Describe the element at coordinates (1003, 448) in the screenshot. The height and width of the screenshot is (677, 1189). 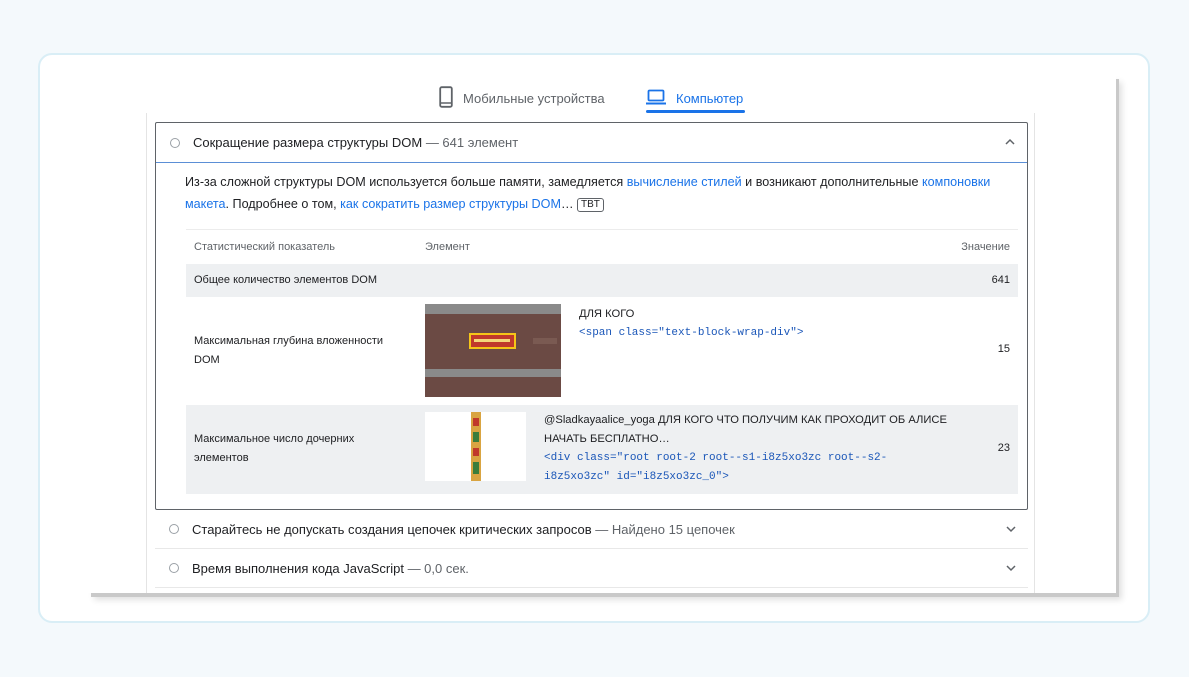
I see `row-value: 23` at that location.